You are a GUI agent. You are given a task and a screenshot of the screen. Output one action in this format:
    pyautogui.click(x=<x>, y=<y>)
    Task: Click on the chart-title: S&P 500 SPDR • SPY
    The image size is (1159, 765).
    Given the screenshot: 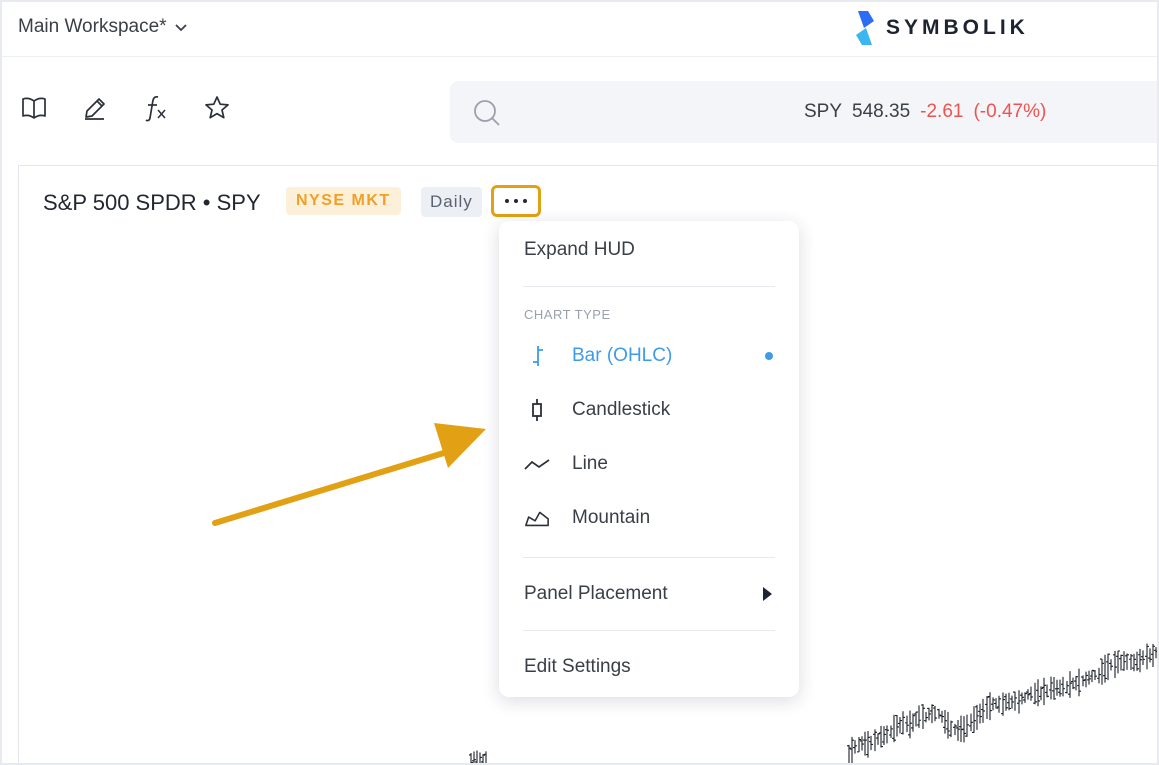 What is the action you would take?
    pyautogui.click(x=152, y=202)
    